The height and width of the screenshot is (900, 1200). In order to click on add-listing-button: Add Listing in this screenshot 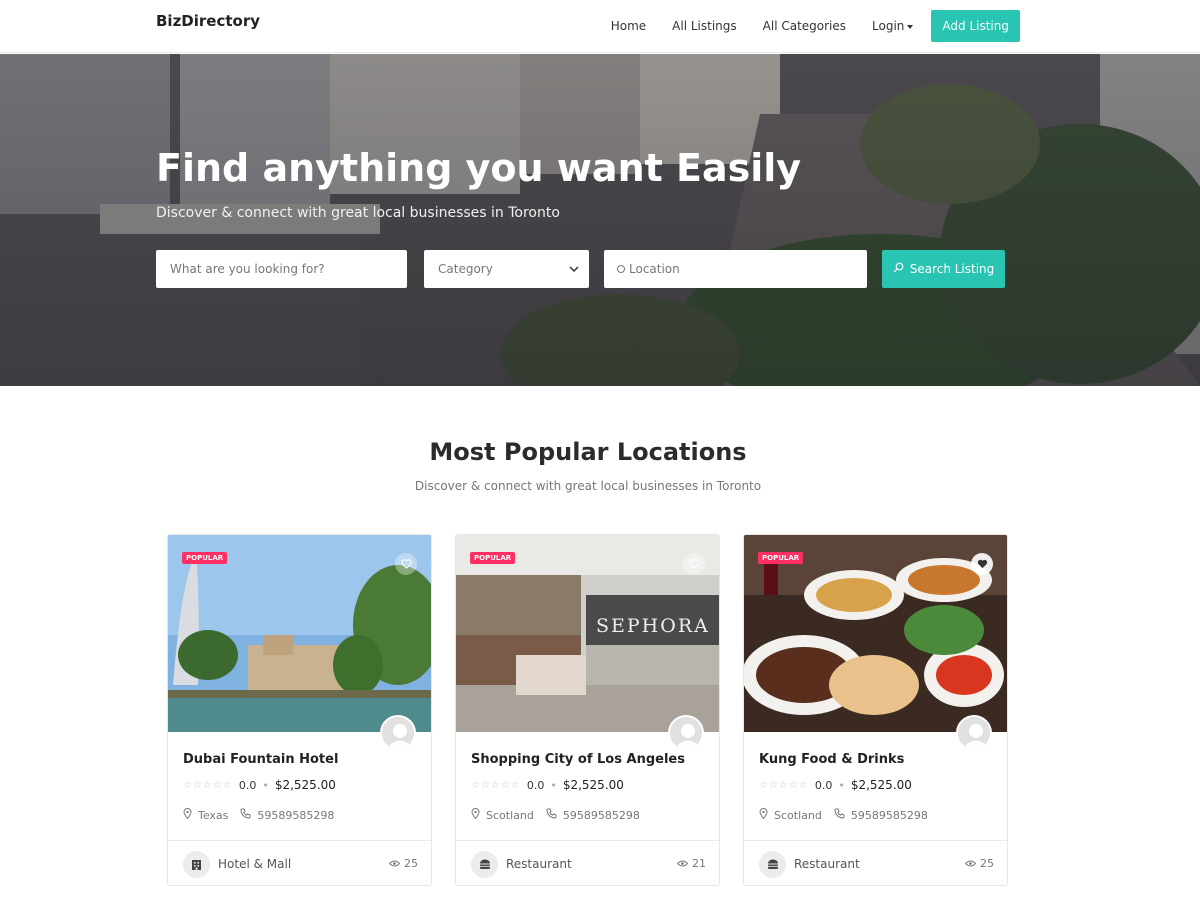, I will do `click(975, 26)`.